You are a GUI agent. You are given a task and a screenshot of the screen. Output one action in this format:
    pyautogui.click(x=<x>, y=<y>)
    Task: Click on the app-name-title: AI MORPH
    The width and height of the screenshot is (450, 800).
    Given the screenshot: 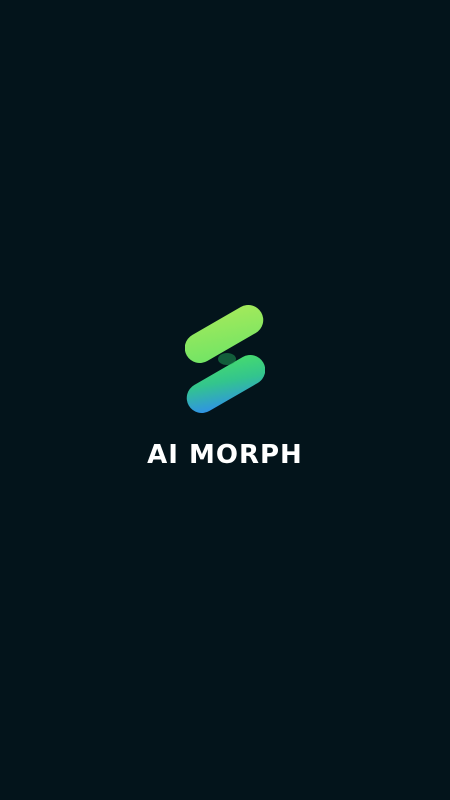 What is the action you would take?
    pyautogui.click(x=225, y=455)
    